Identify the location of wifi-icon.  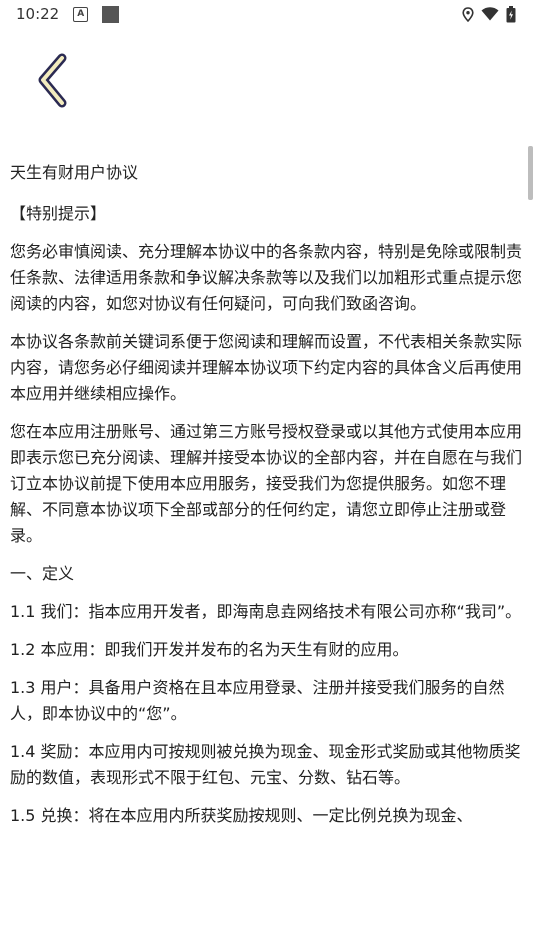
(490, 14).